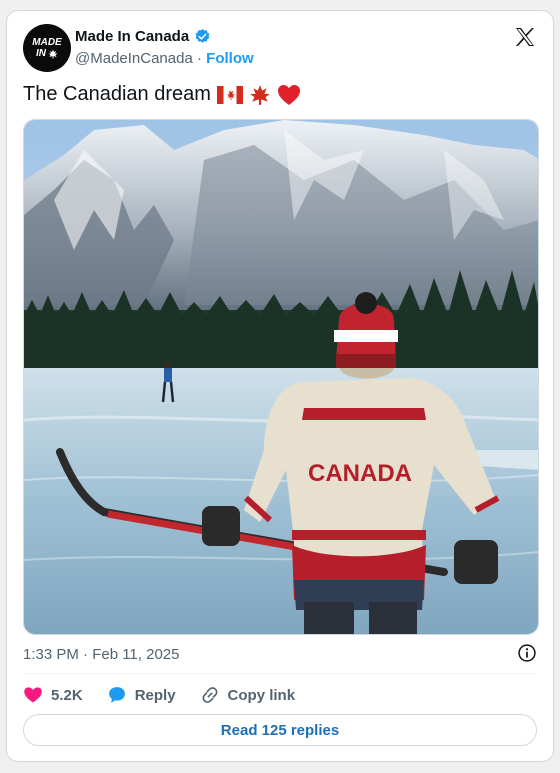 This screenshot has width=560, height=773. I want to click on author-name-row: Made In Canada, so click(143, 36).